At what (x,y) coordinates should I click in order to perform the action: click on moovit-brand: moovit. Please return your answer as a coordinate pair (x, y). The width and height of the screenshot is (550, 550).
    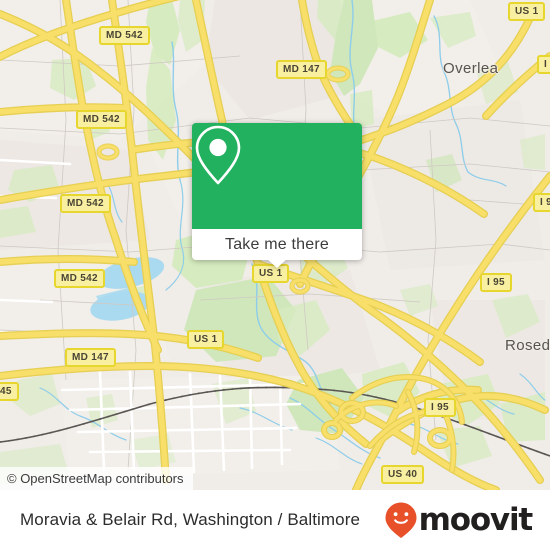
    Looking at the image, I should click on (467, 520).